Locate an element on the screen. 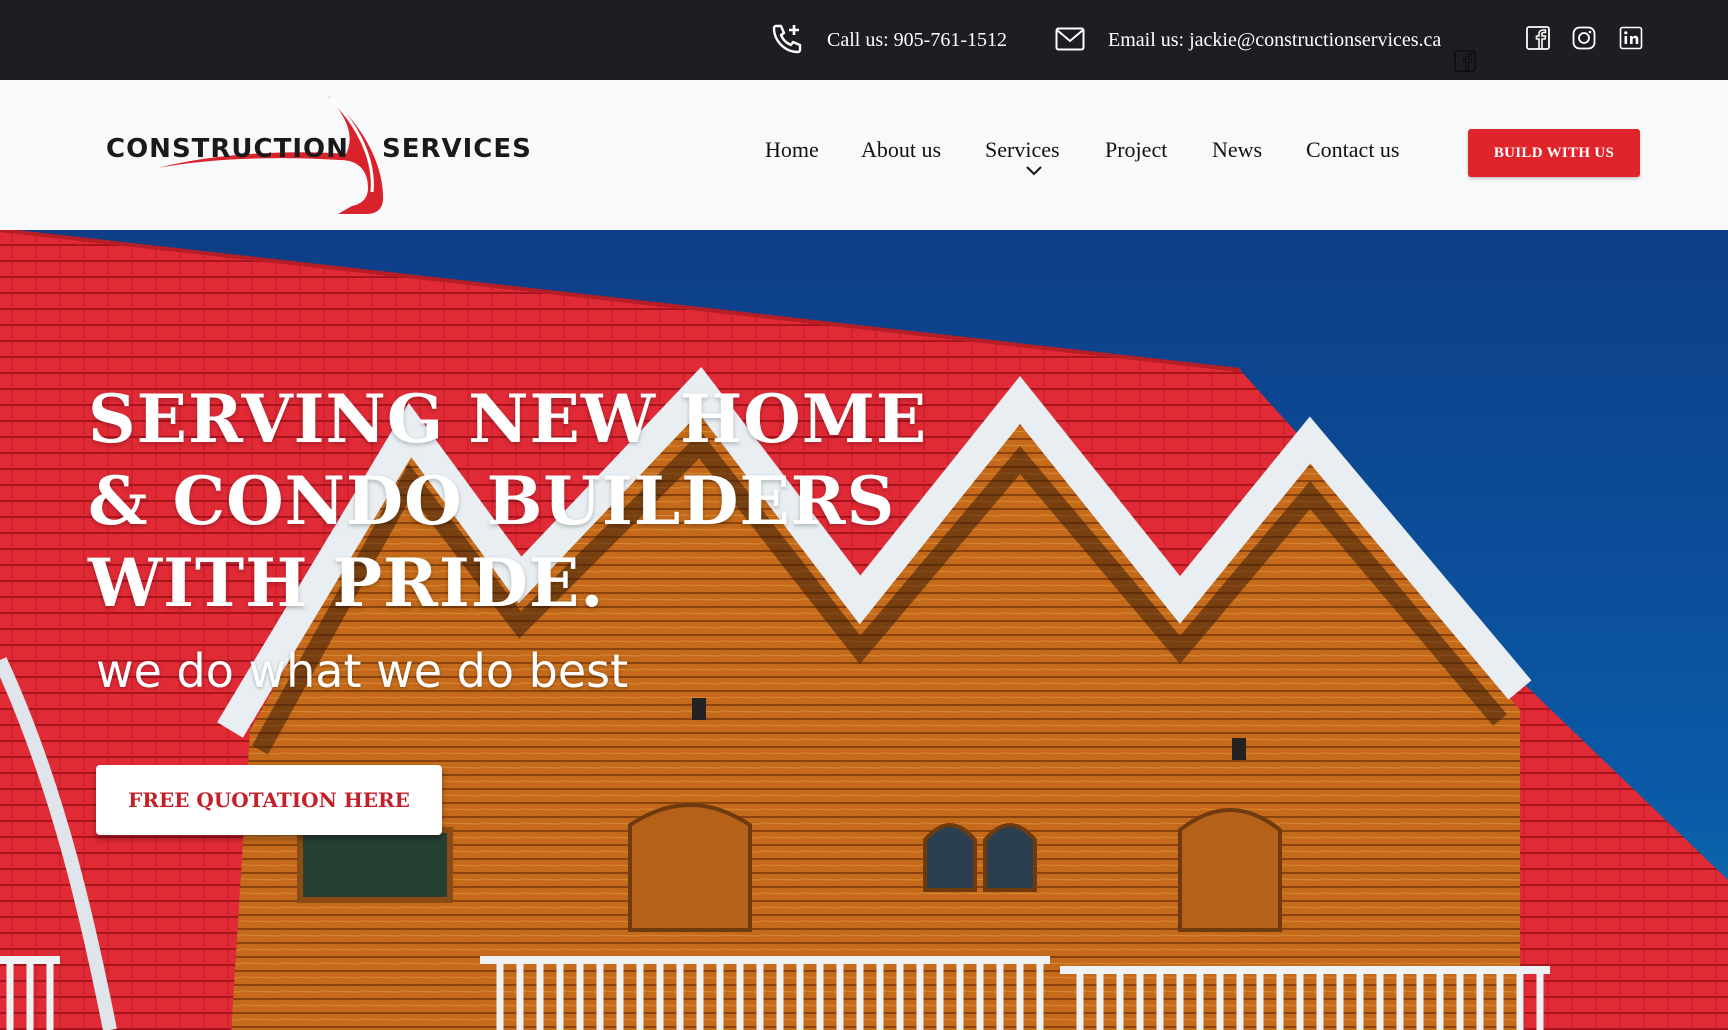 This screenshot has width=1728, height=1030. nav-services: Services is located at coordinates (1022, 150).